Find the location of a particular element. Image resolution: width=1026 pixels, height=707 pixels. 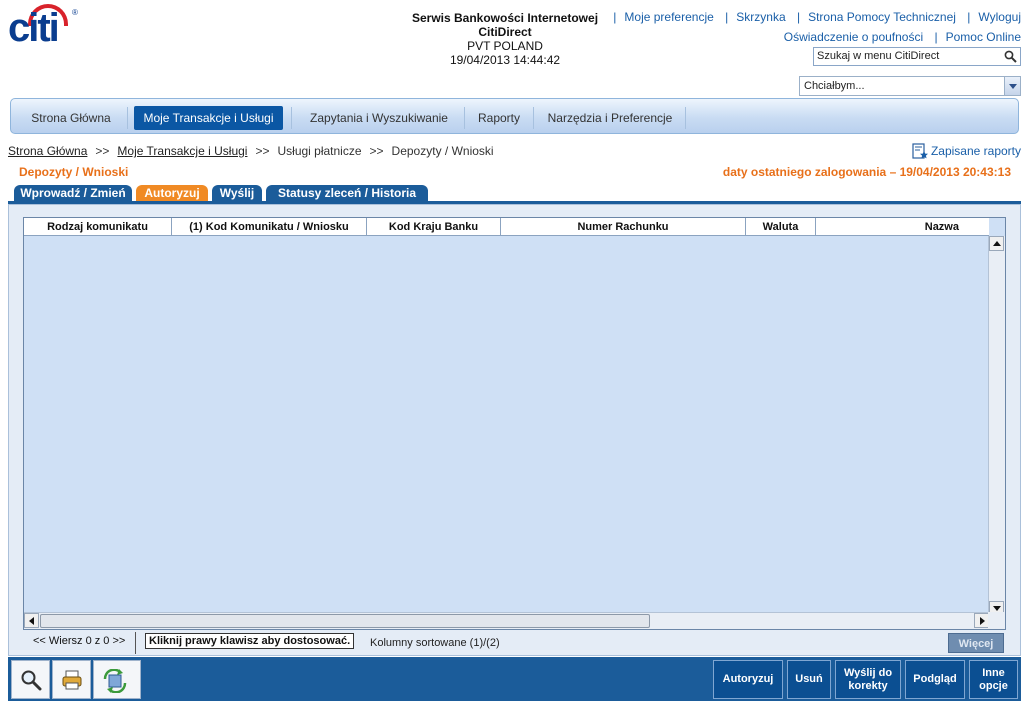

send-for-correction-button: Wyślij do korekty is located at coordinates (868, 679).